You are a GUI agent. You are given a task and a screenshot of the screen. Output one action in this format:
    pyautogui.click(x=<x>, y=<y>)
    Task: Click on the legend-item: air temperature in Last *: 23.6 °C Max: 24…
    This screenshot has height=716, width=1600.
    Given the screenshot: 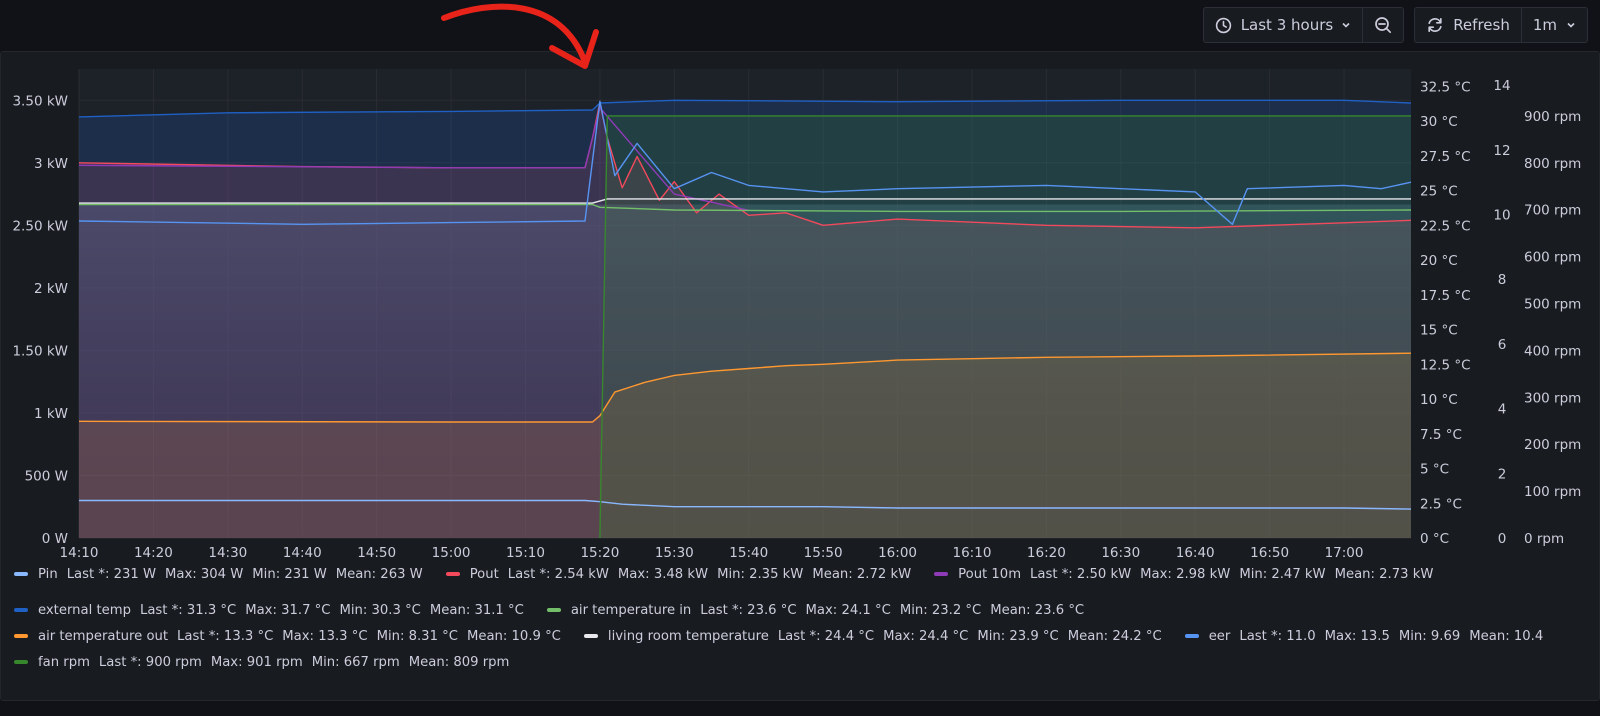 What is the action you would take?
    pyautogui.click(x=819, y=610)
    